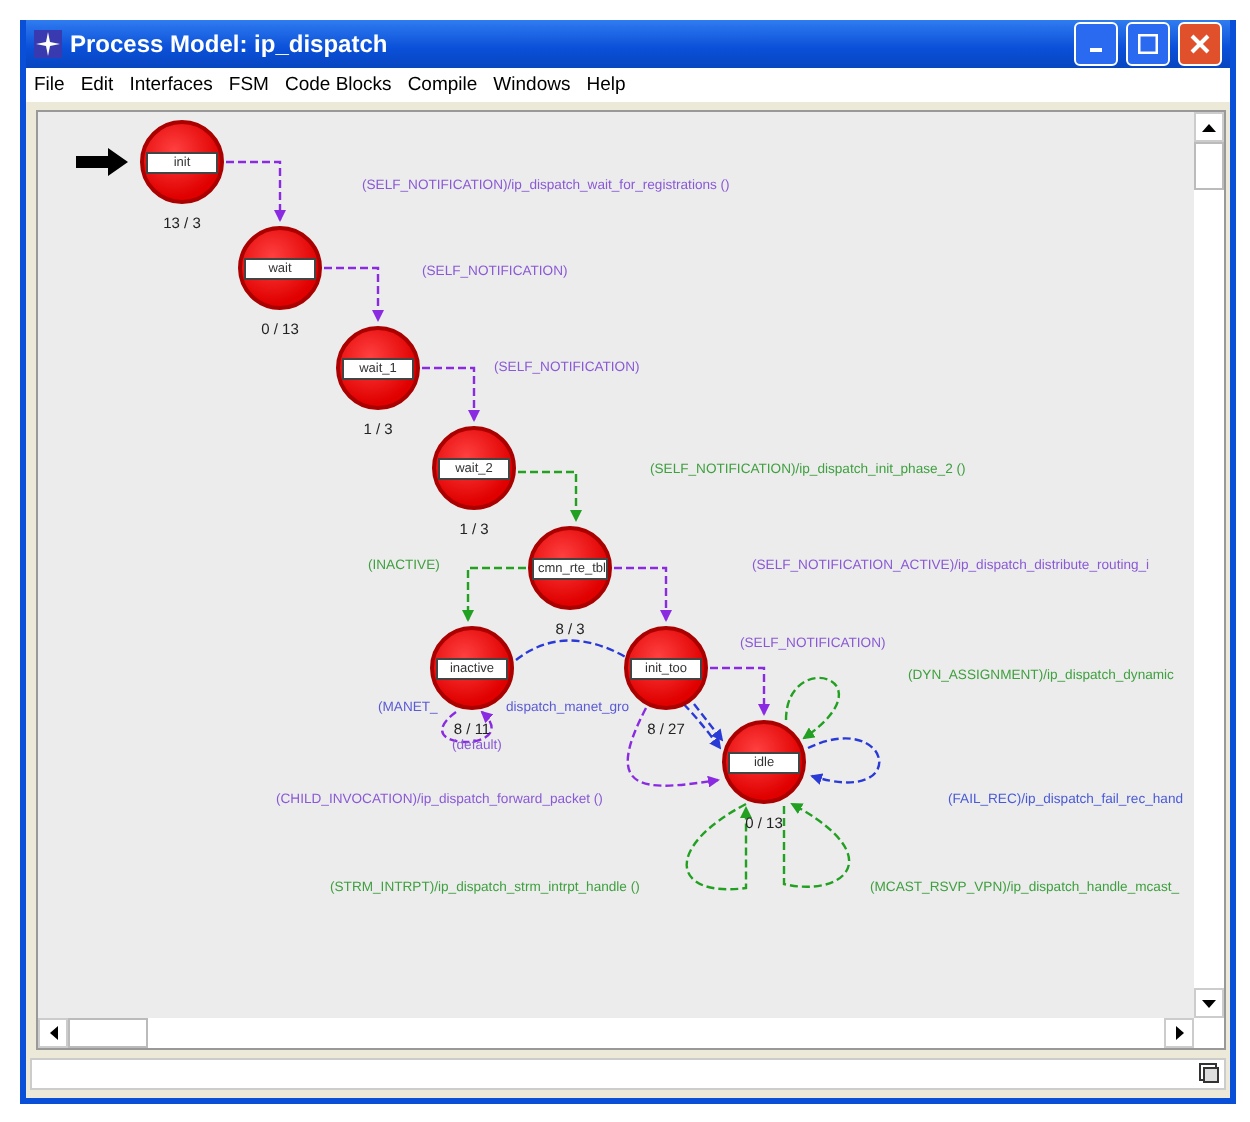  What do you see at coordinates (230, 44) in the screenshot?
I see `window-title: Process Model: ip_dispatch` at bounding box center [230, 44].